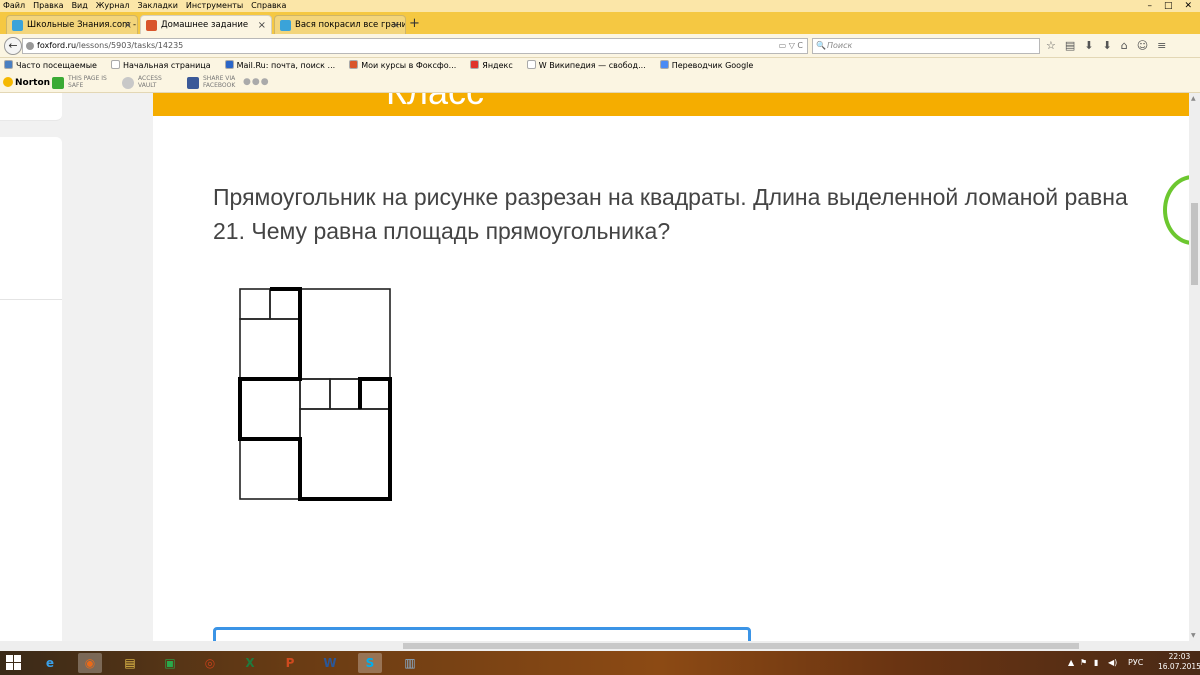  What do you see at coordinates (370, 663) in the screenshot?
I see `skype-icon: S` at bounding box center [370, 663].